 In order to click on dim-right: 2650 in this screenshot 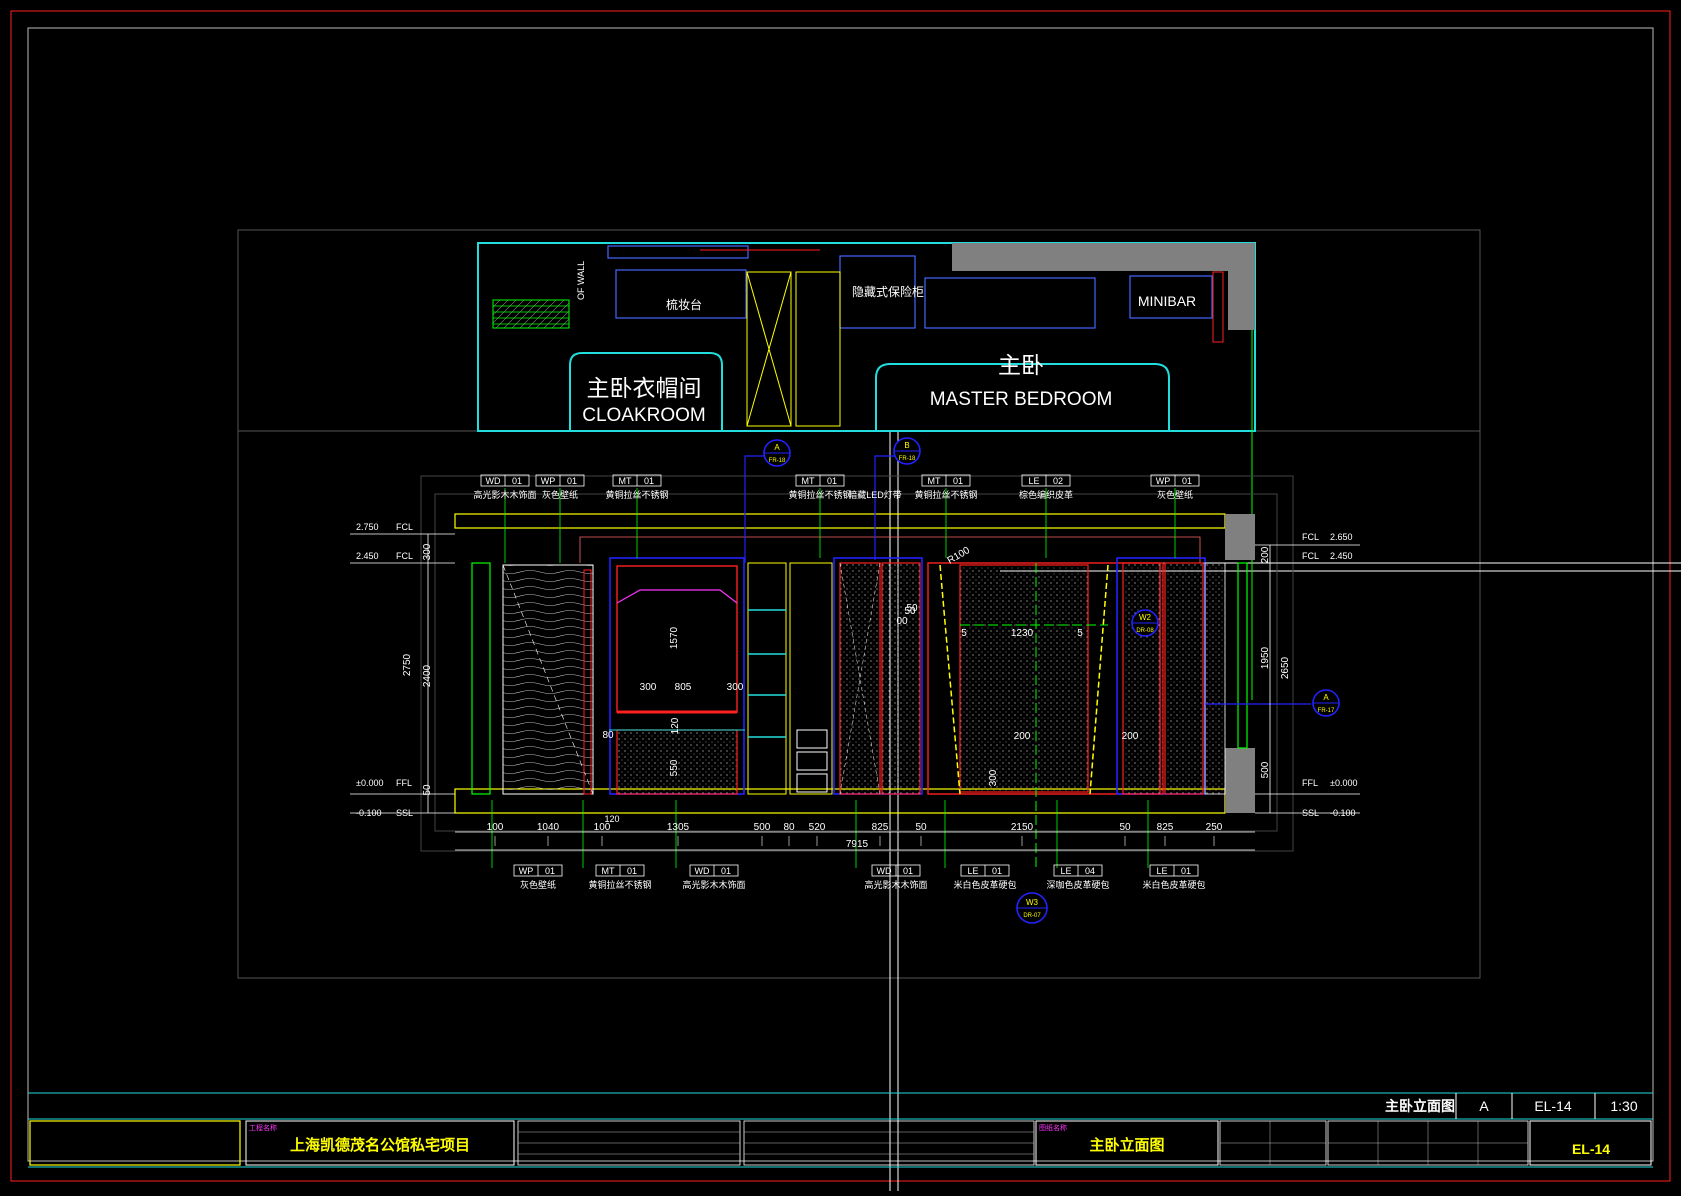, I will do `click(1285, 667)`.